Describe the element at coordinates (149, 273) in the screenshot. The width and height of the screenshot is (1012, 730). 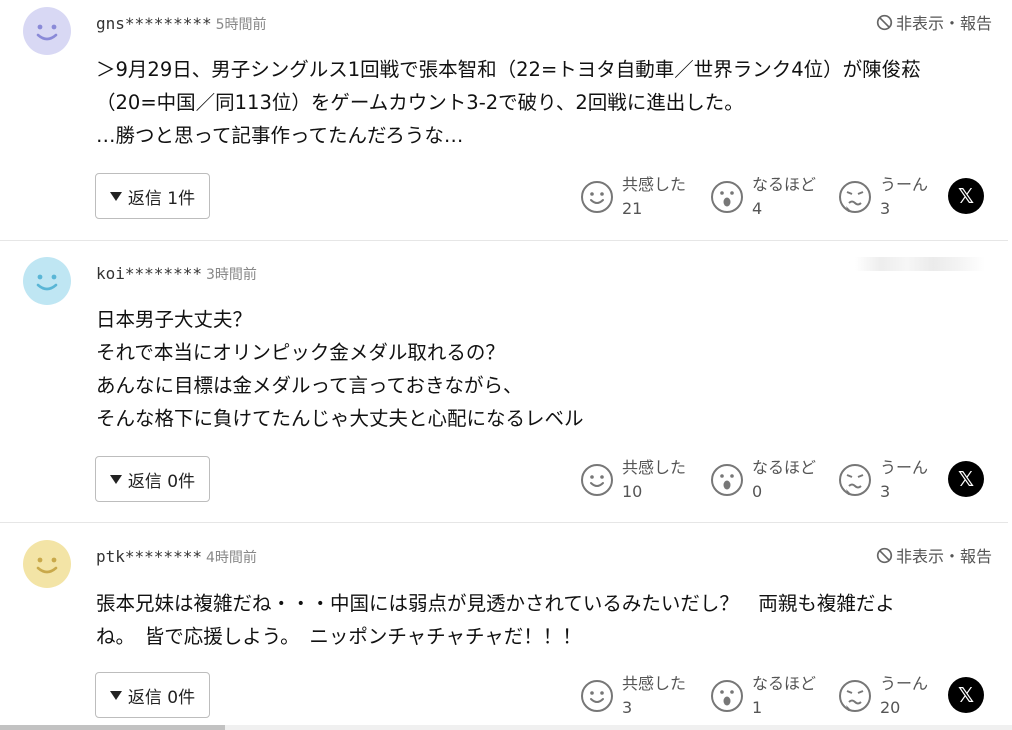
I see `username: koi********` at that location.